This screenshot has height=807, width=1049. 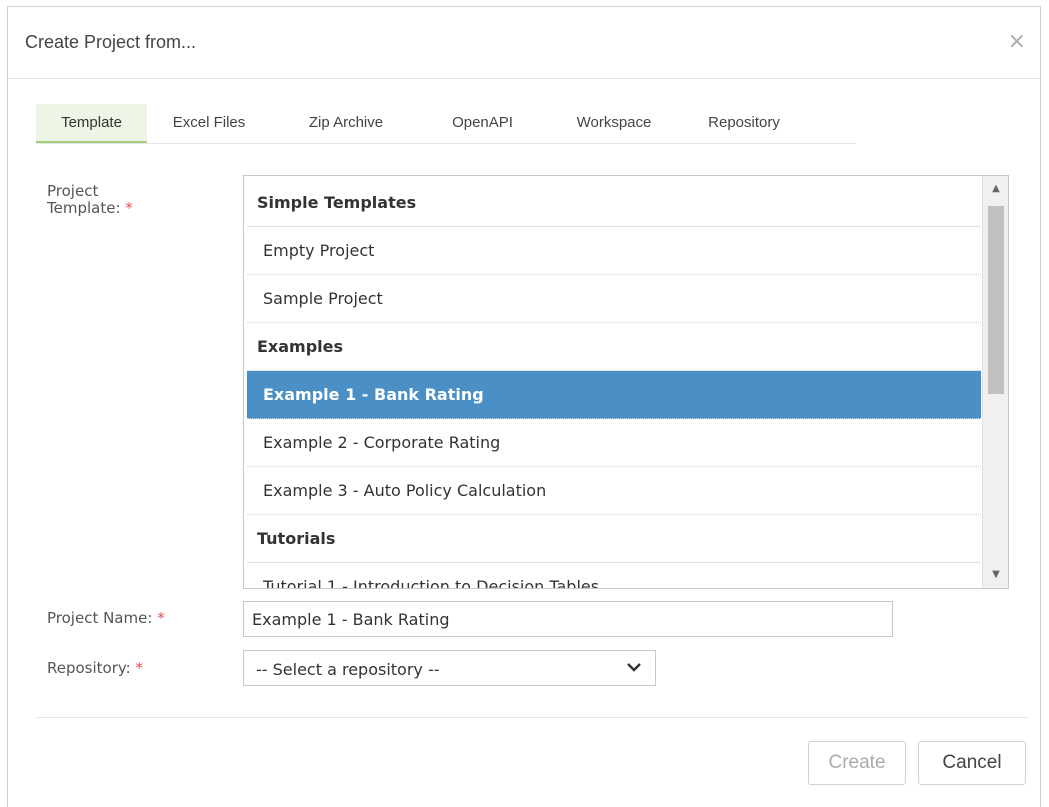 I want to click on scroll-up-icon: ▲, so click(x=995, y=189).